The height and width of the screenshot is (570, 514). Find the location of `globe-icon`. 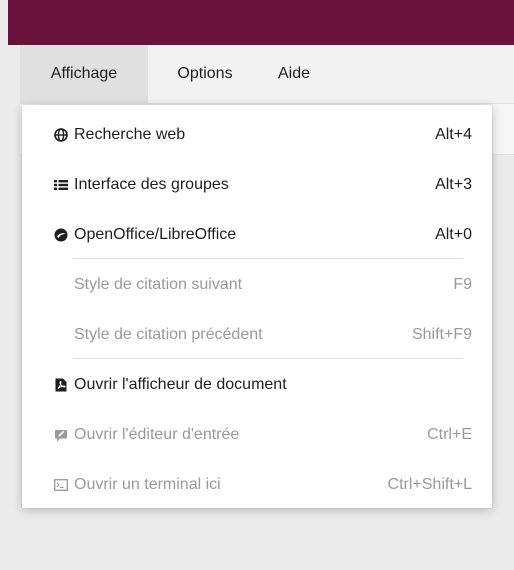

globe-icon is located at coordinates (61, 135).